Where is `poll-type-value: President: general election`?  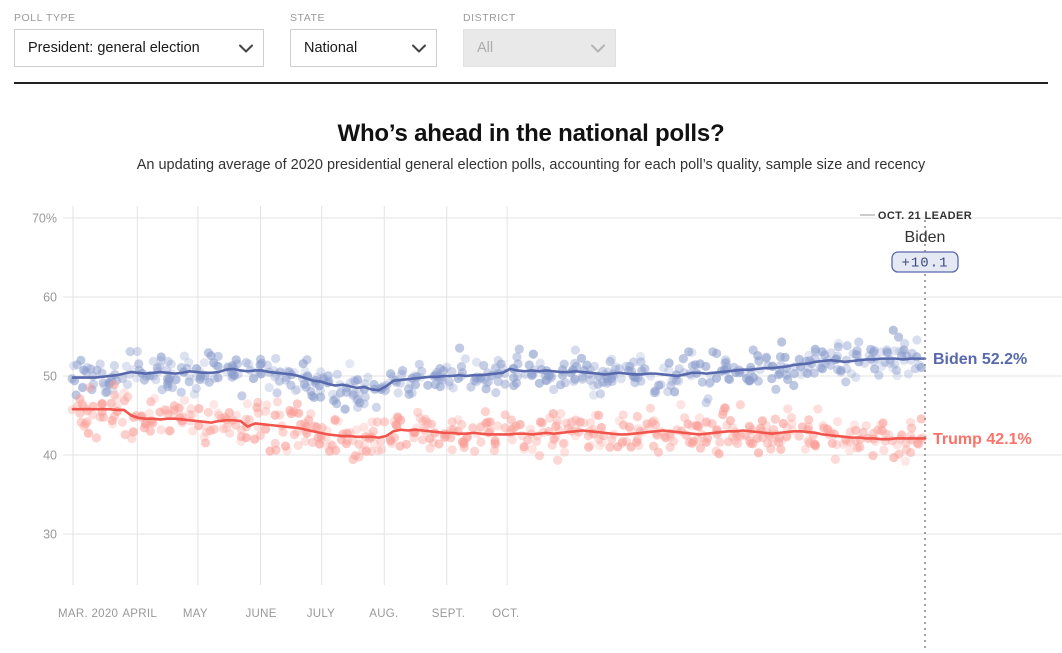 poll-type-value: President: general election is located at coordinates (114, 48).